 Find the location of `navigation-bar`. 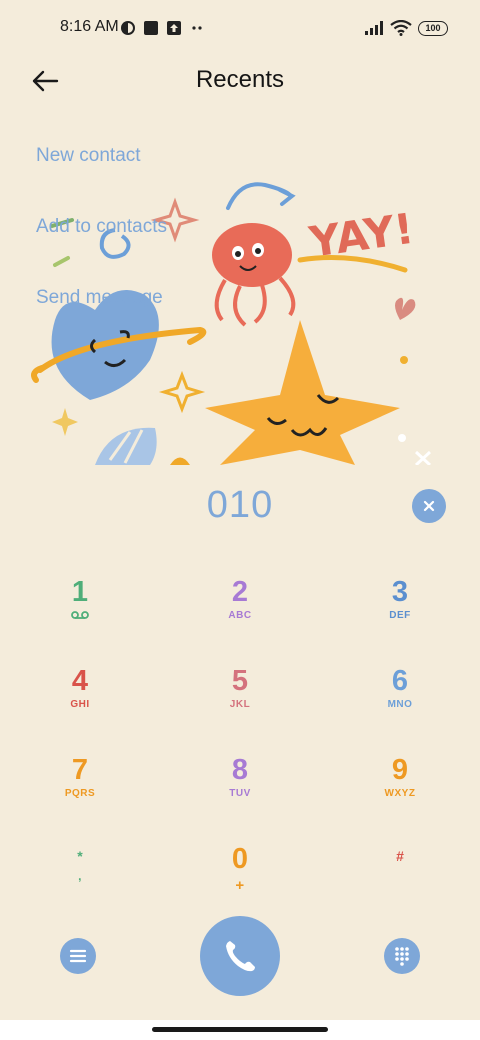

navigation-bar is located at coordinates (240, 1030).